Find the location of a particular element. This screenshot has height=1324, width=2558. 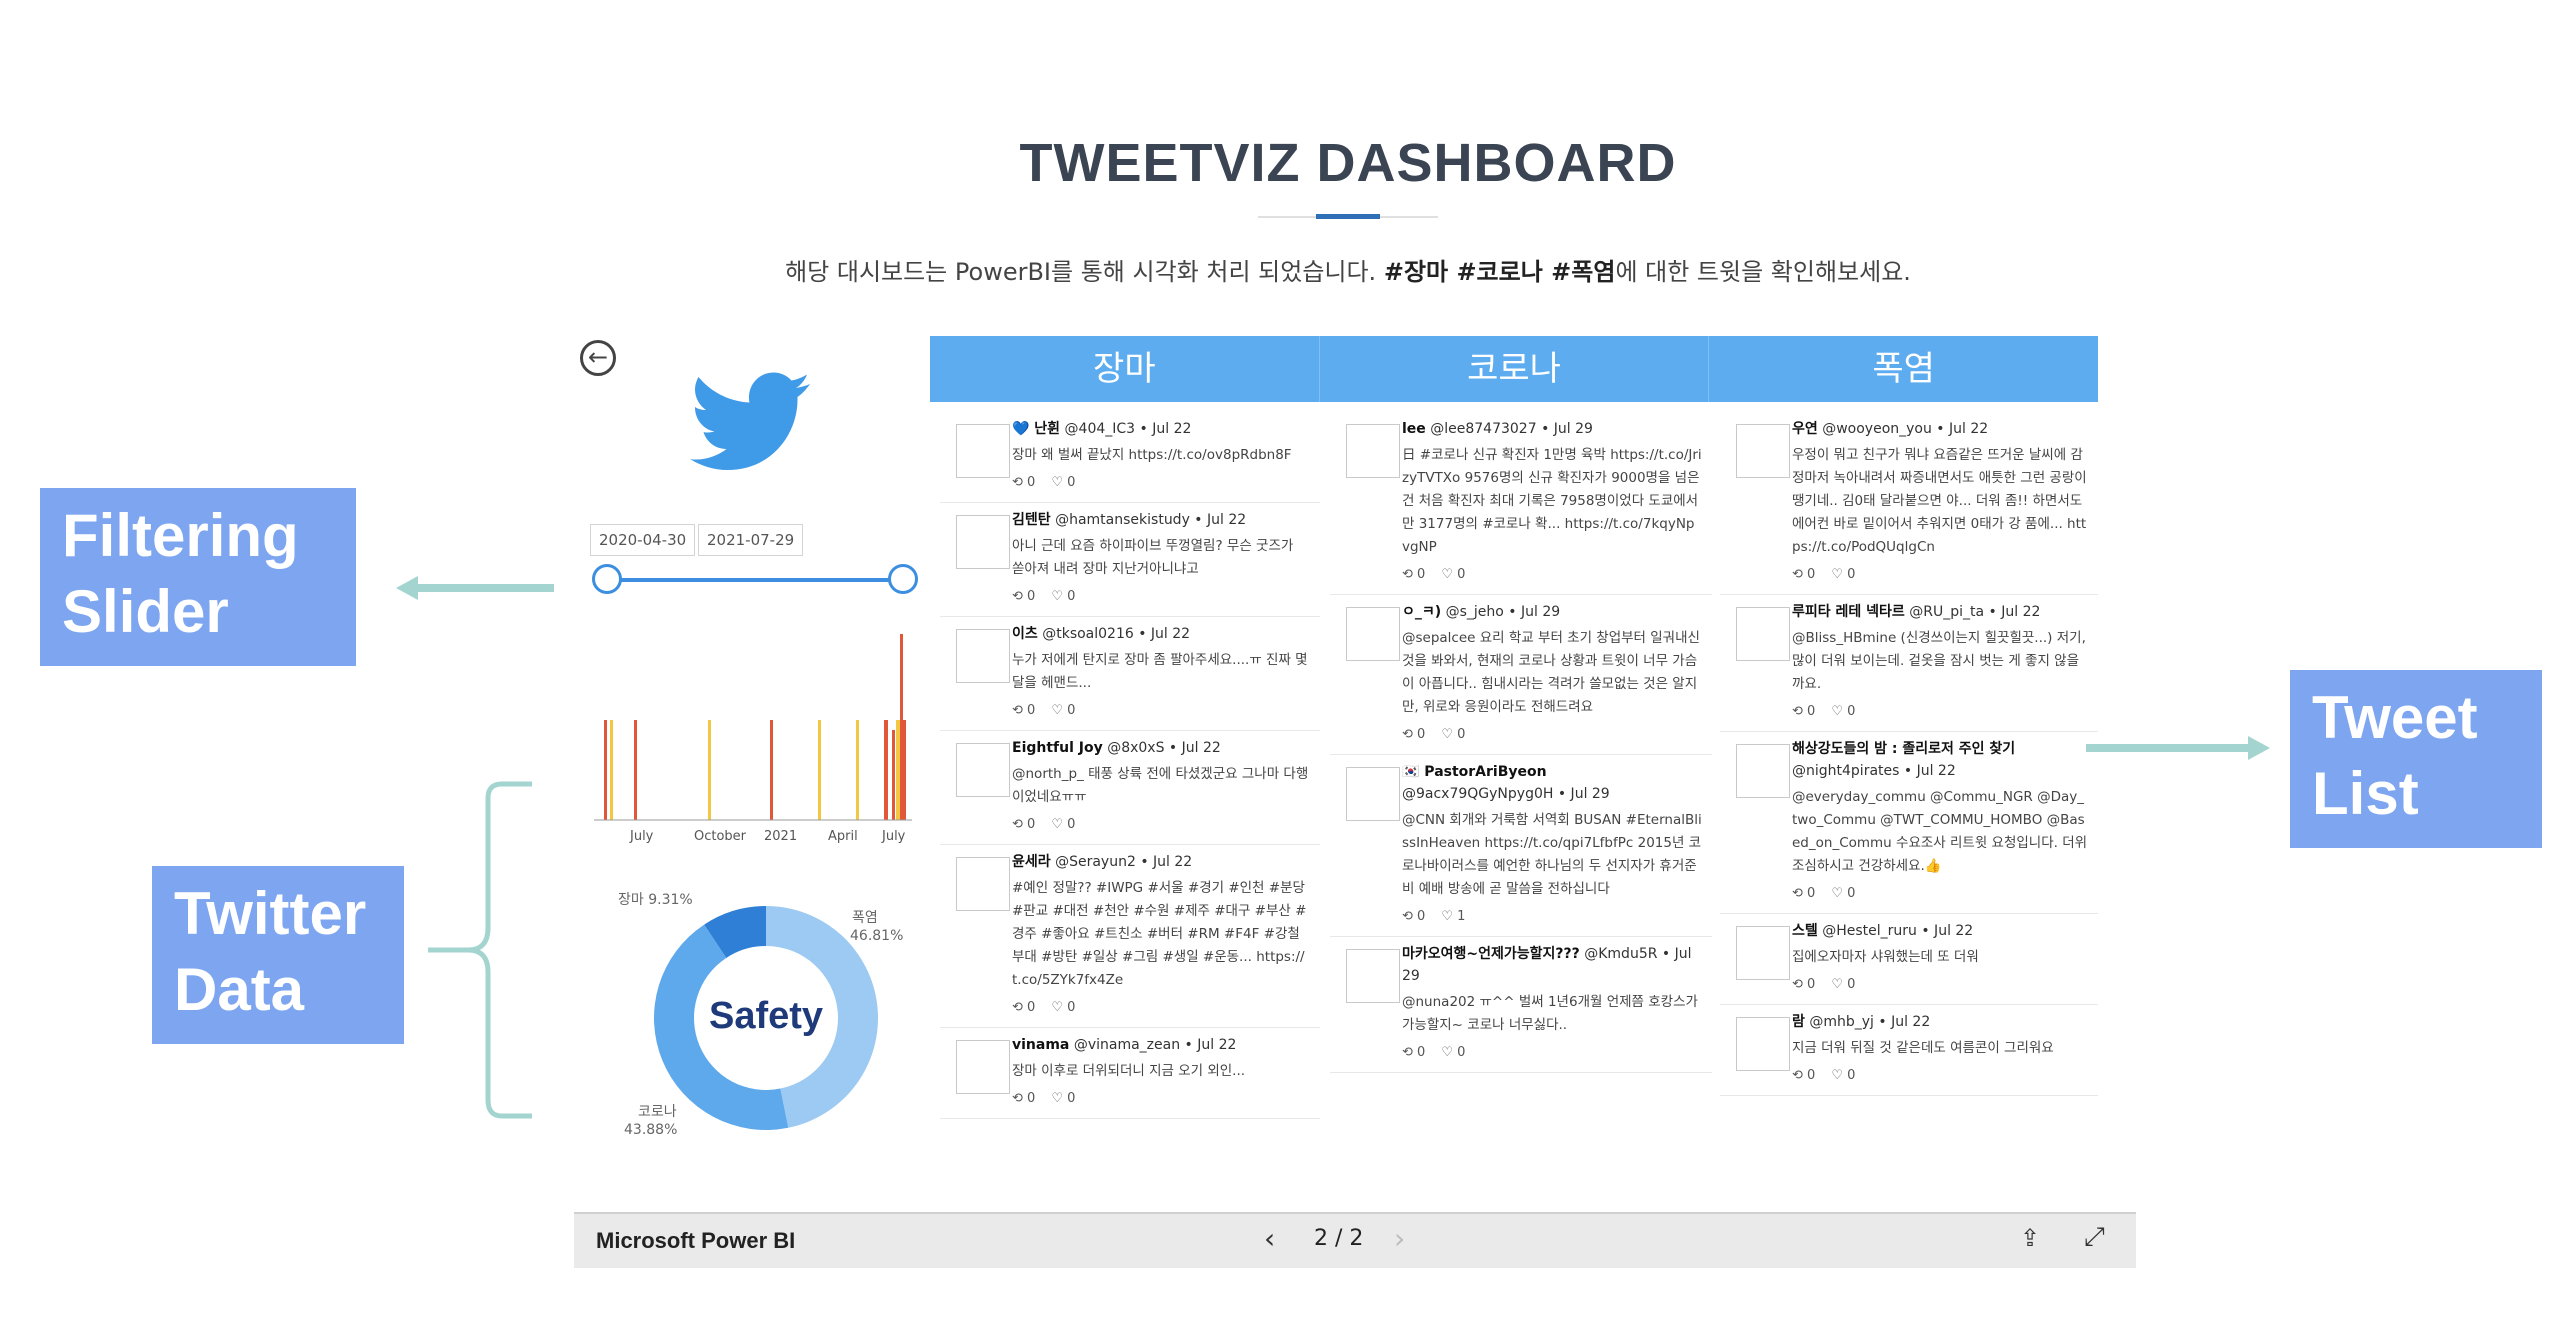

like-count: ♡ 1 is located at coordinates (1453, 916).